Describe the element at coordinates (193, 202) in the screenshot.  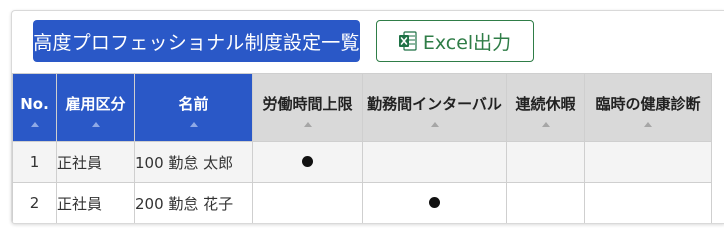
I see `cell-name: 200 勤怠 花子` at that location.